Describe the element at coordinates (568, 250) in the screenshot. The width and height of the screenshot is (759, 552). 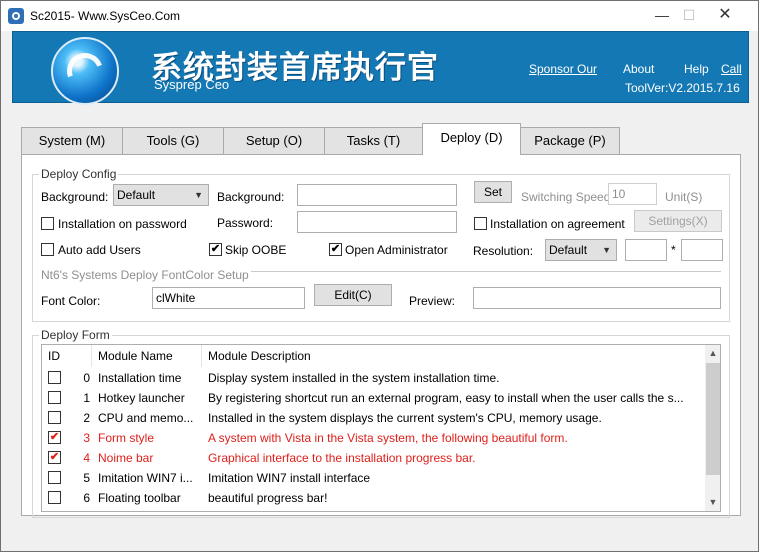
I see `resolution-select-value: Default` at that location.